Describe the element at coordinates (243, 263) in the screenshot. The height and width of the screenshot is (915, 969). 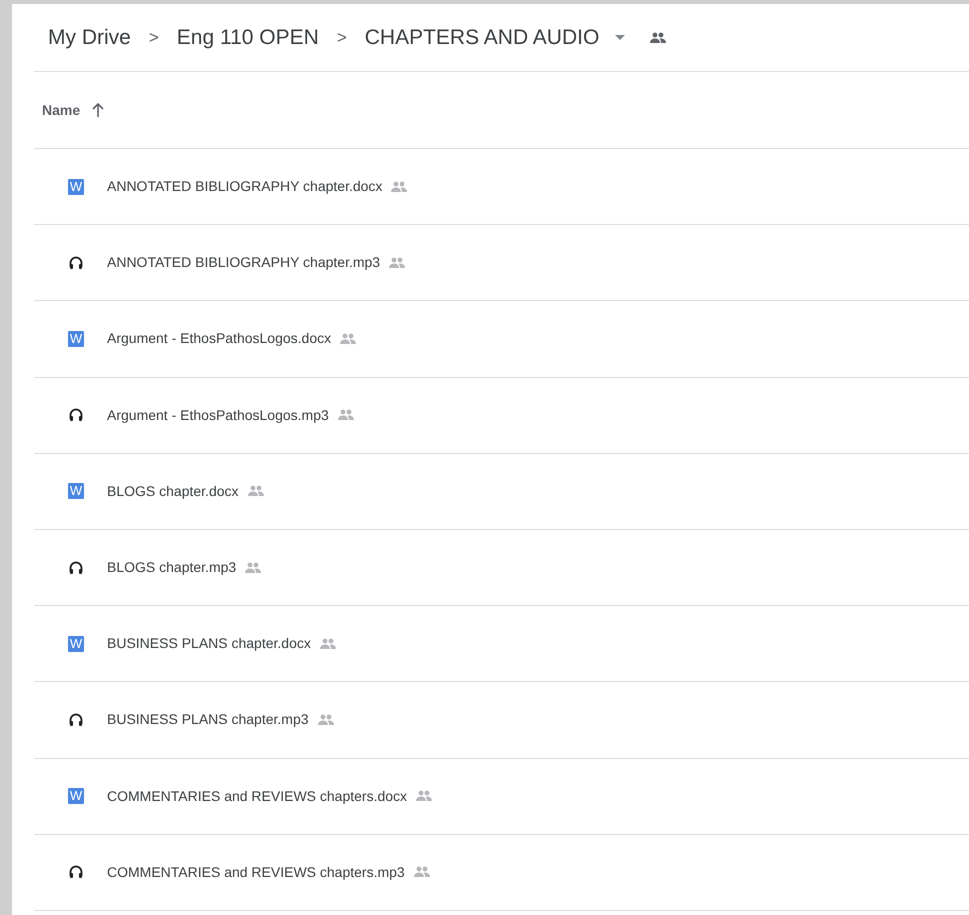
I see `file-name: ANNOTATED BIBLIOGRAPHY chapter.mp3` at that location.